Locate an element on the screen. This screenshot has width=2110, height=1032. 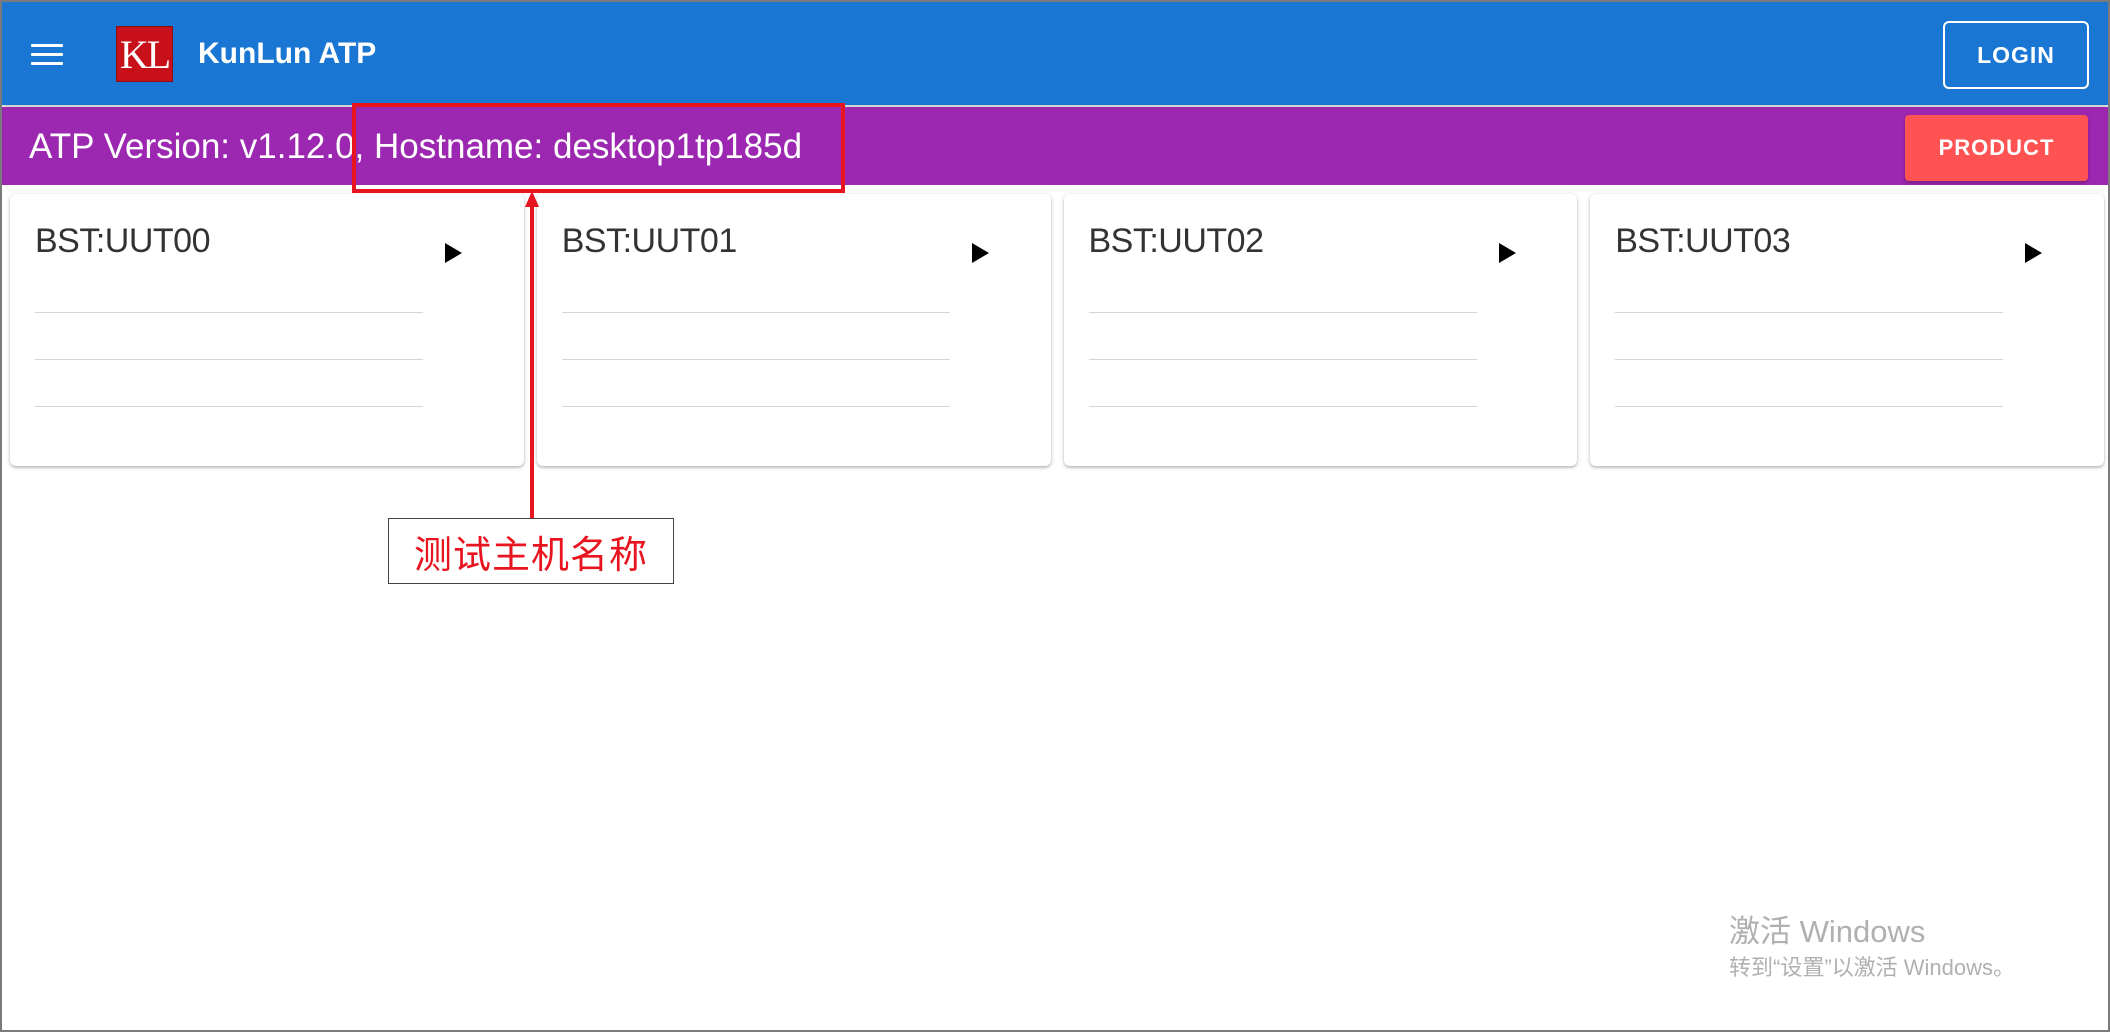
uut-card-title: BST:UUT03 is located at coordinates (1703, 241).